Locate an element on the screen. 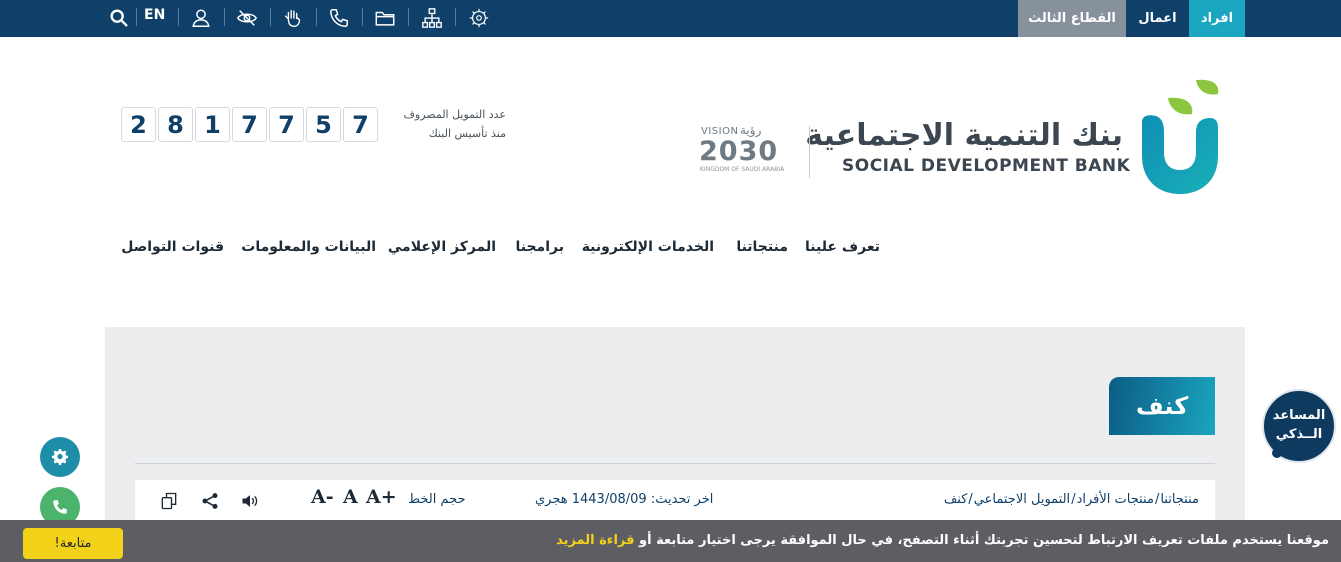  copy-icon is located at coordinates (169, 501).